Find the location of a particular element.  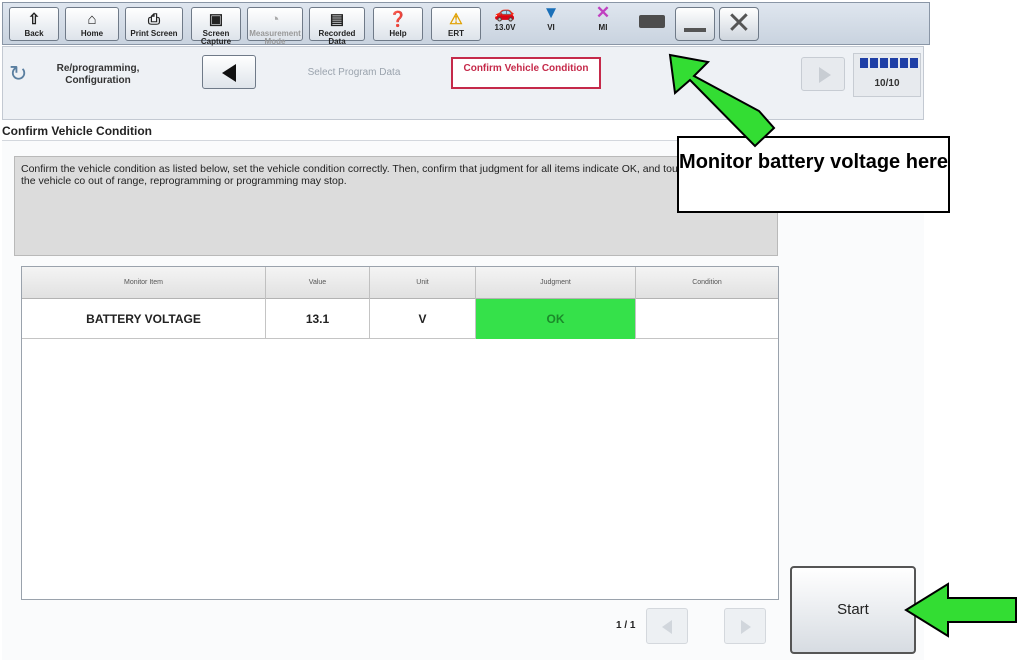

cell-judgment: OK is located at coordinates (556, 319).